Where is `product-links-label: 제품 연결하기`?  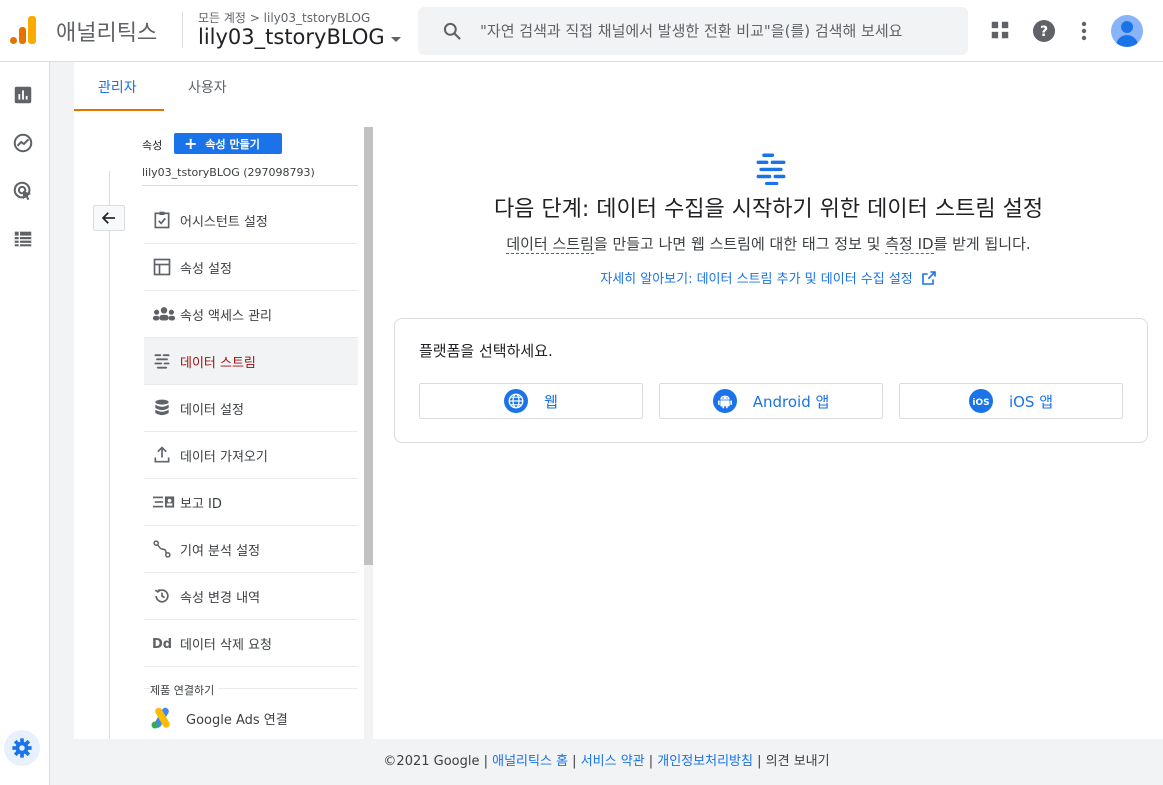
product-links-label: 제품 연결하기 is located at coordinates (184, 690).